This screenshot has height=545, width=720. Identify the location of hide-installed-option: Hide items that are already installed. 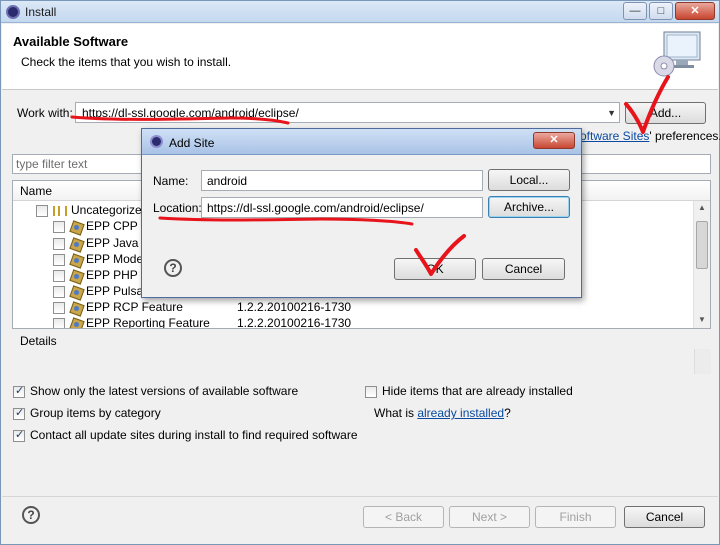
(469, 391).